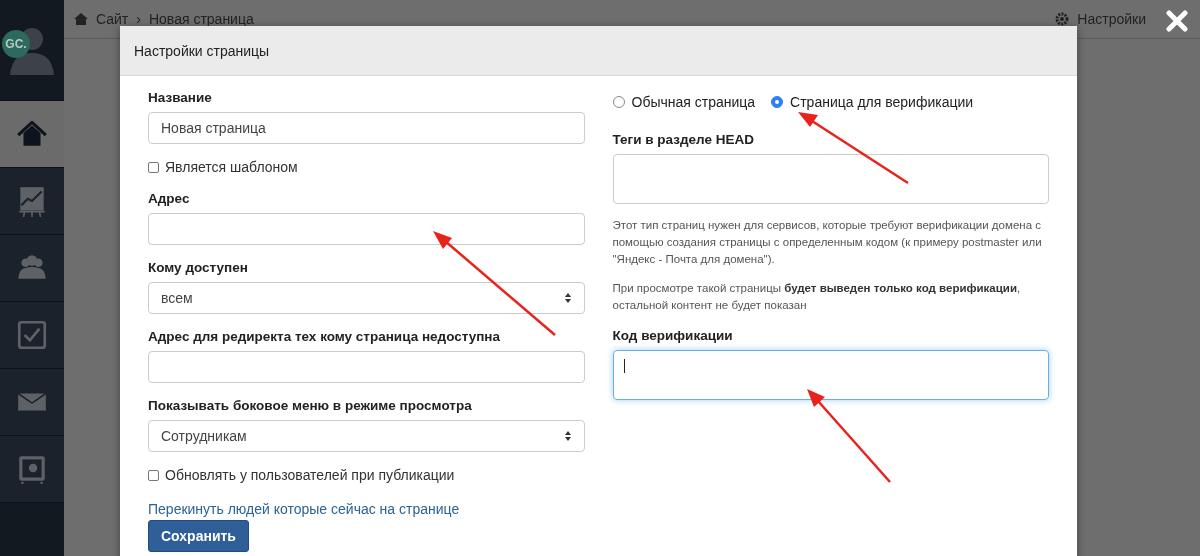 The width and height of the screenshot is (1200, 556). I want to click on user-initials: GC., so click(16, 44).